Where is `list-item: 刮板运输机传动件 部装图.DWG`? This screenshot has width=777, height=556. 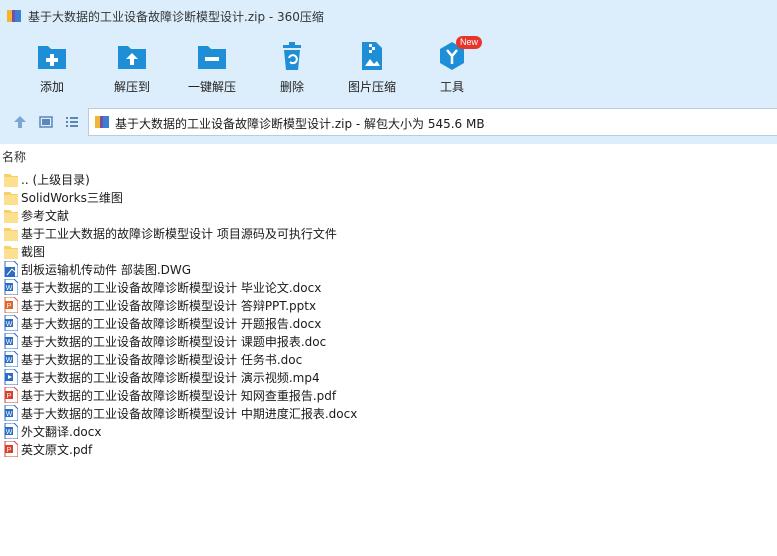
list-item: 刮板运输机传动件 部装图.DWG is located at coordinates (250, 269).